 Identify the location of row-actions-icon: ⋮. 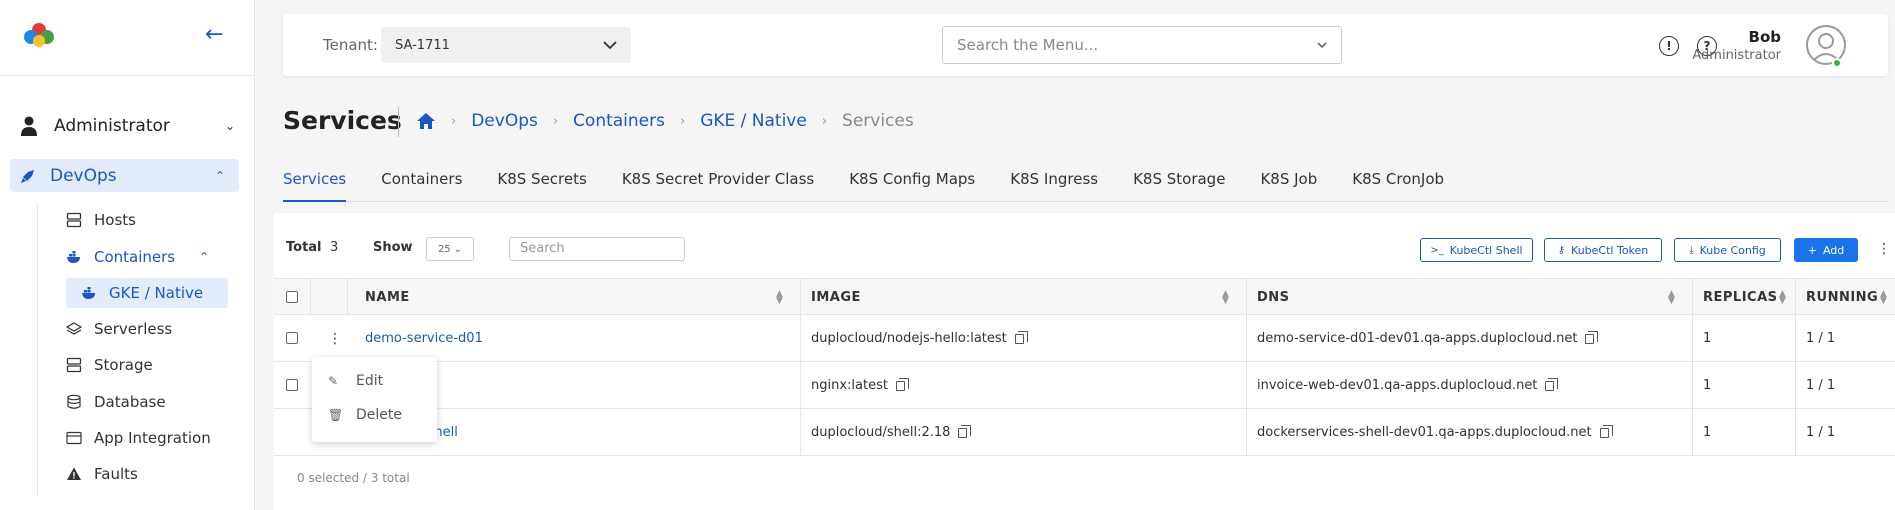
(335, 338).